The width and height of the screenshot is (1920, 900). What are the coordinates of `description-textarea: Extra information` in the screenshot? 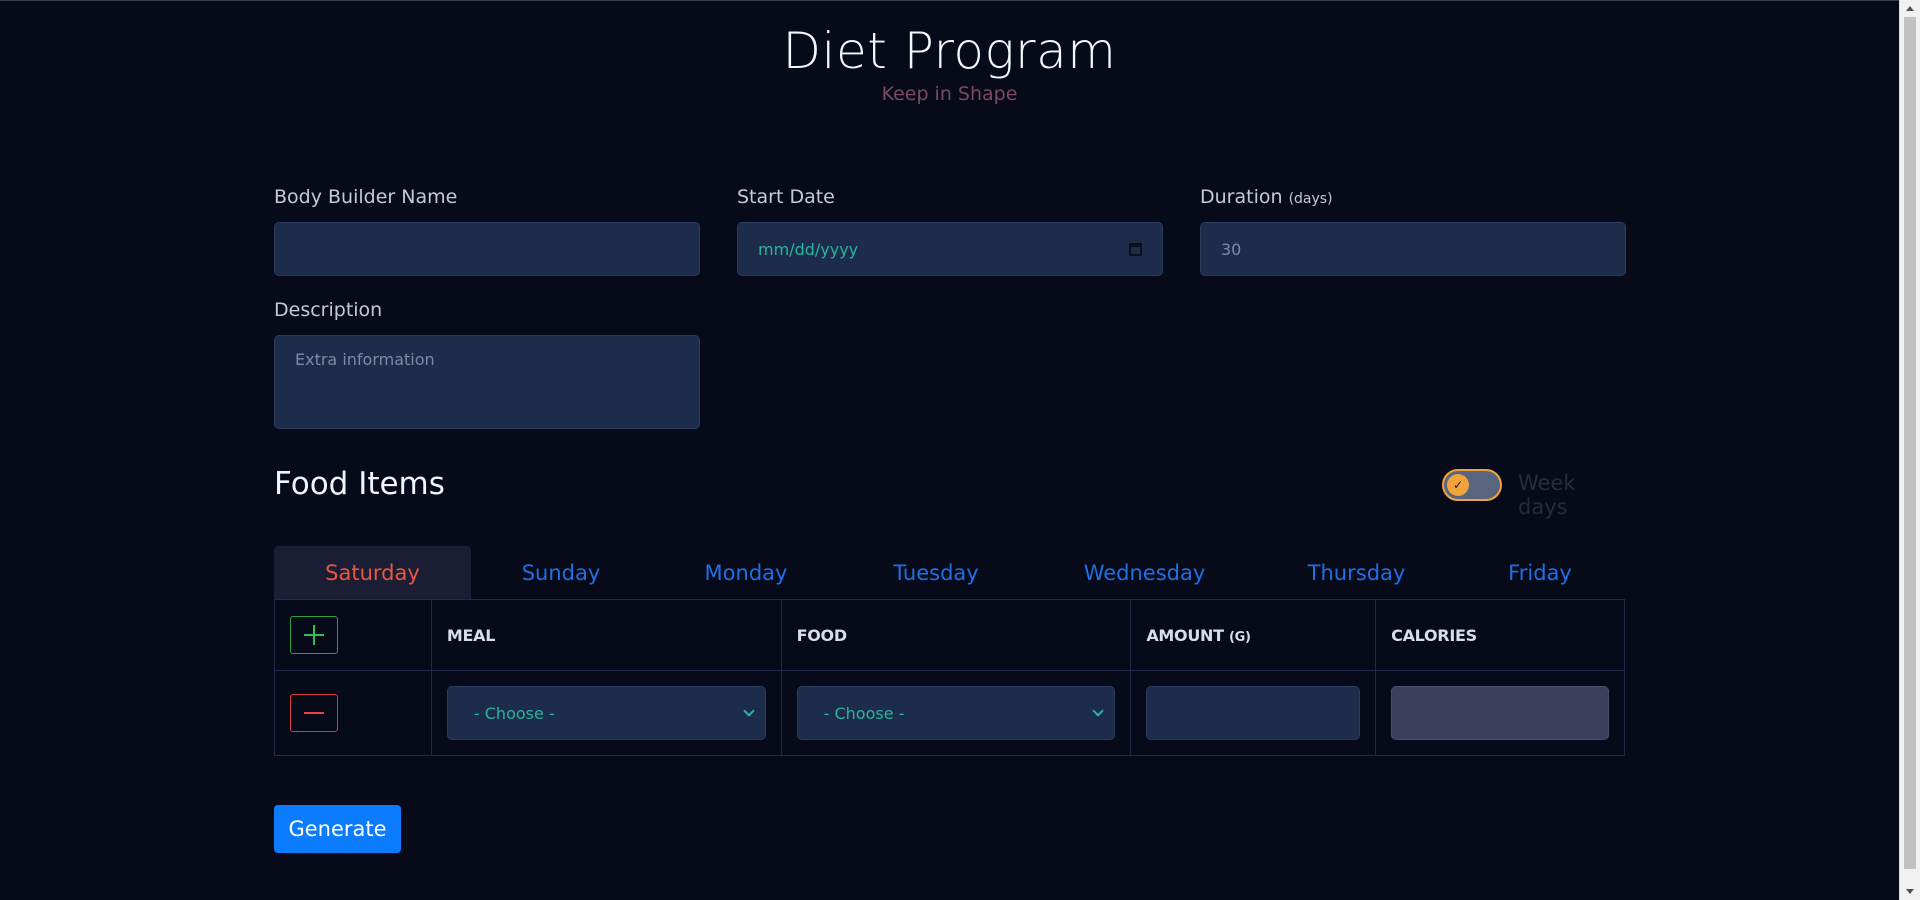 It's located at (487, 382).